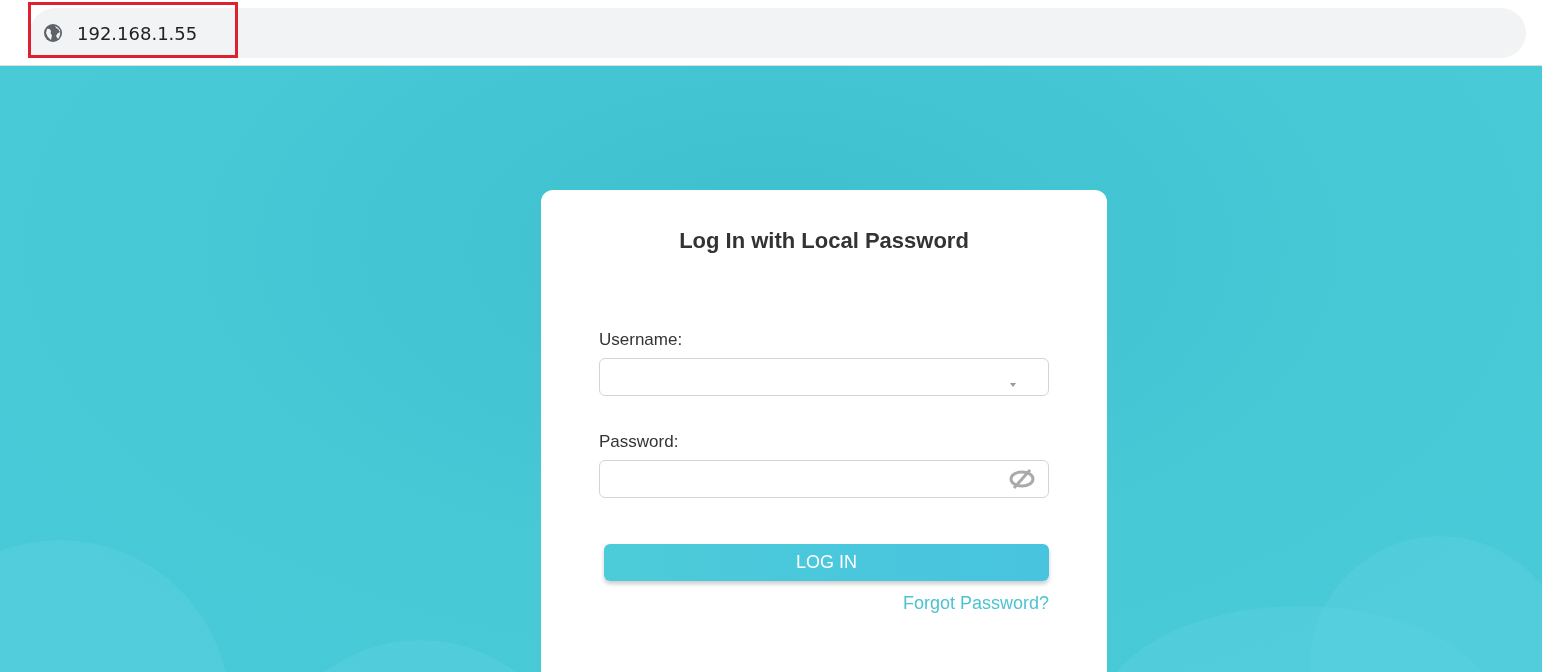  Describe the element at coordinates (824, 241) in the screenshot. I see `login-title: Log In with Local Password` at that location.